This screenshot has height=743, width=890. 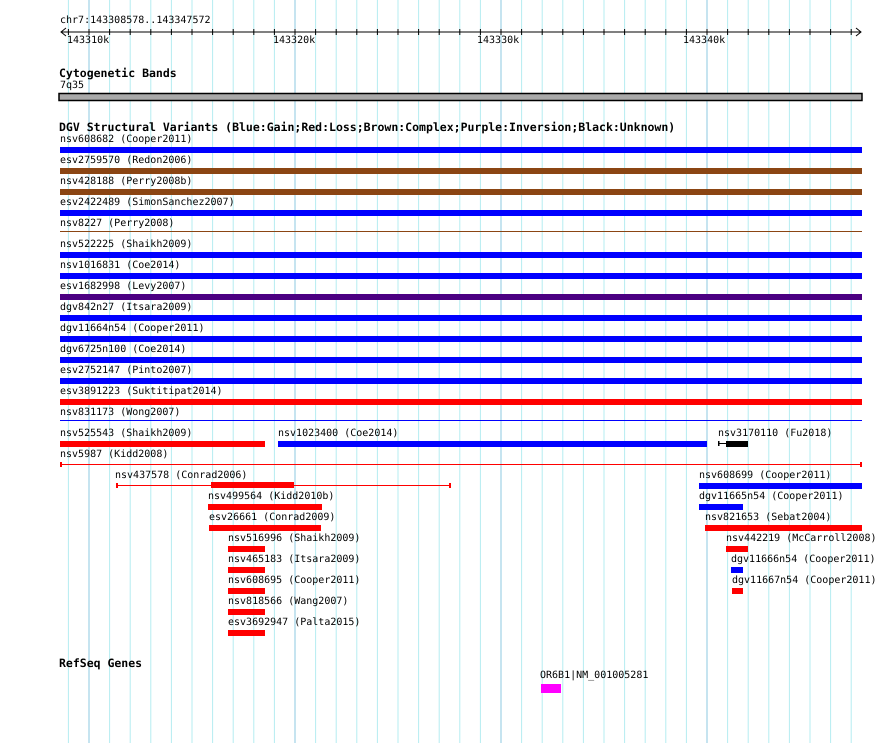 I want to click on variant-label: esv2759570 (Redon2006), so click(x=126, y=161).